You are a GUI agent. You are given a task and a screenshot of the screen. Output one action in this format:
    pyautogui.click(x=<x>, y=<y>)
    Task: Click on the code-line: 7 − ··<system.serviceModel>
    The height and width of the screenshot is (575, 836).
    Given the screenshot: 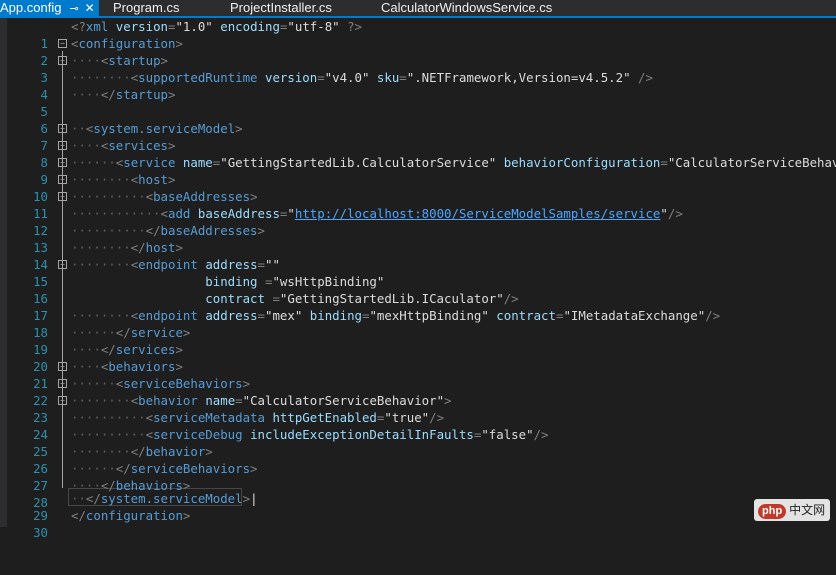 What is the action you would take?
    pyautogui.click(x=418, y=136)
    